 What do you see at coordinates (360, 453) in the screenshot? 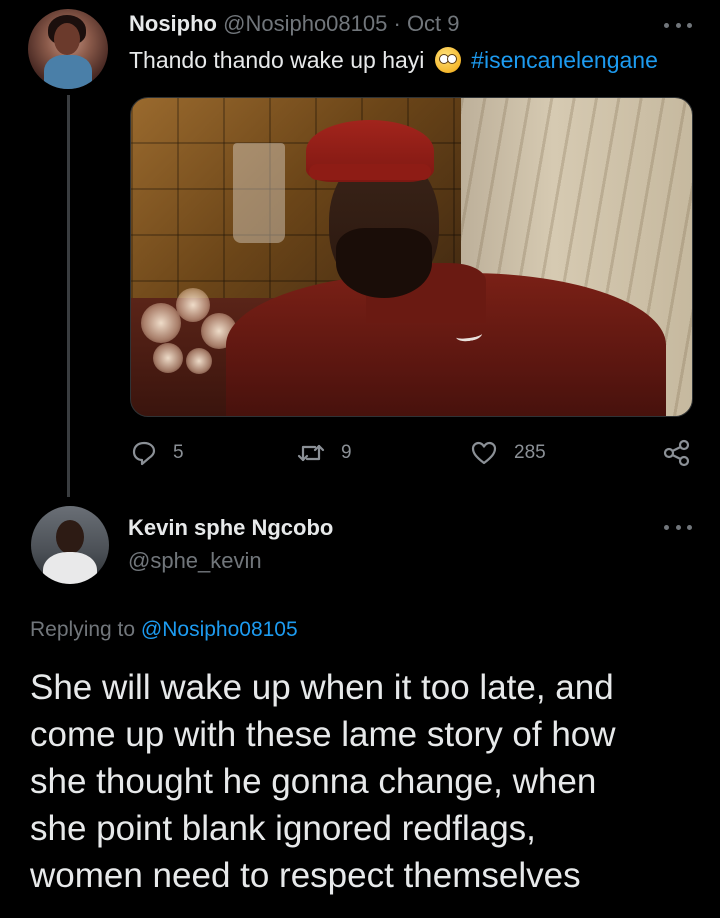
I see `tweet-actions: 5 9 285` at bounding box center [360, 453].